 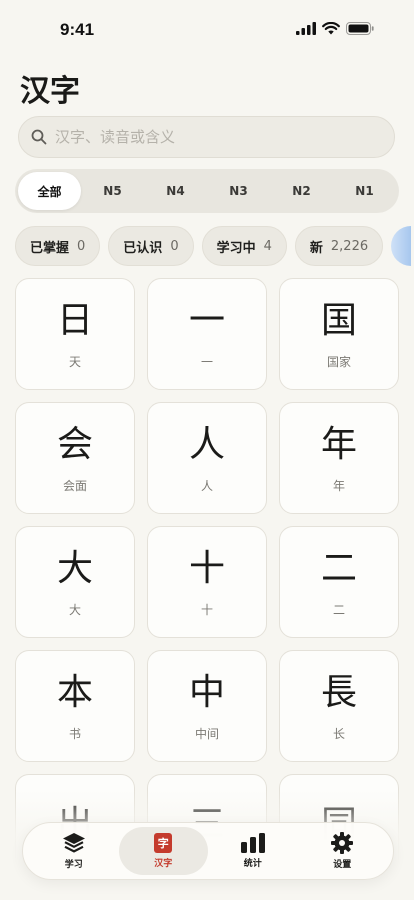 What do you see at coordinates (364, 191) in the screenshot?
I see `level-tab-n1: N1` at bounding box center [364, 191].